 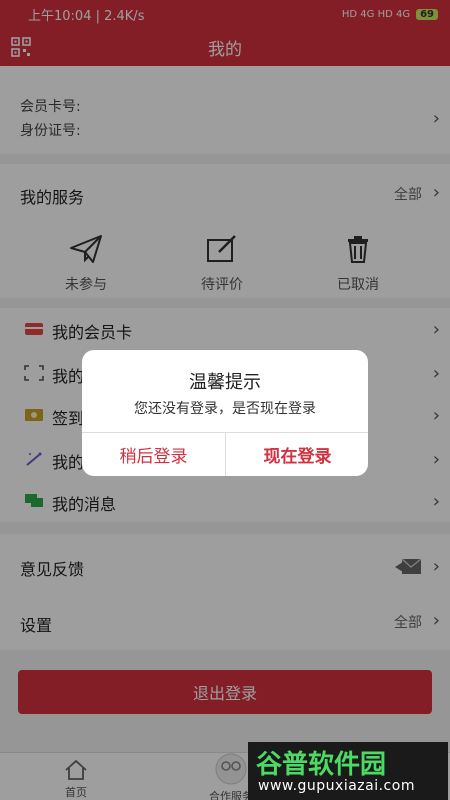 I want to click on dialog-message: 您还没有登录，是否现在登录, so click(x=225, y=409).